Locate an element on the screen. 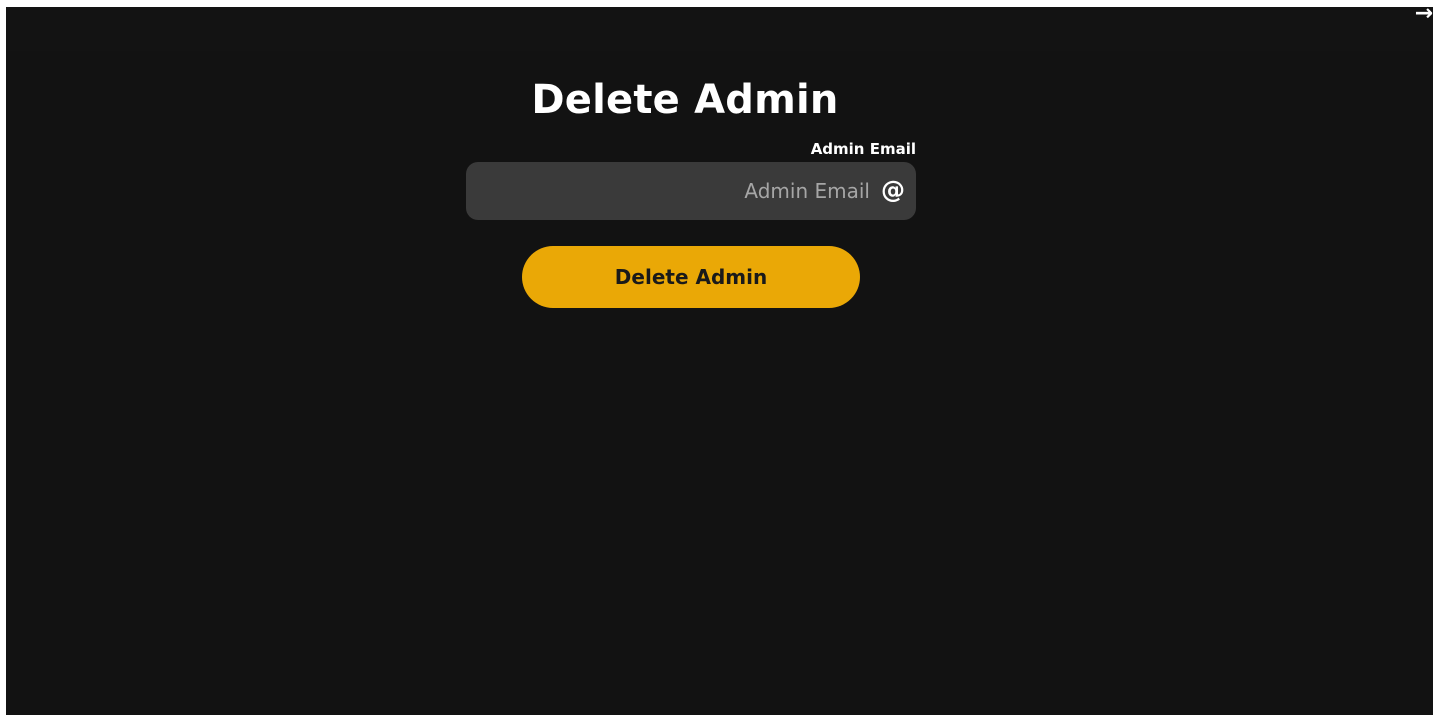 The width and height of the screenshot is (1443, 715). arrow-right-icon: → is located at coordinates (1424, 16).